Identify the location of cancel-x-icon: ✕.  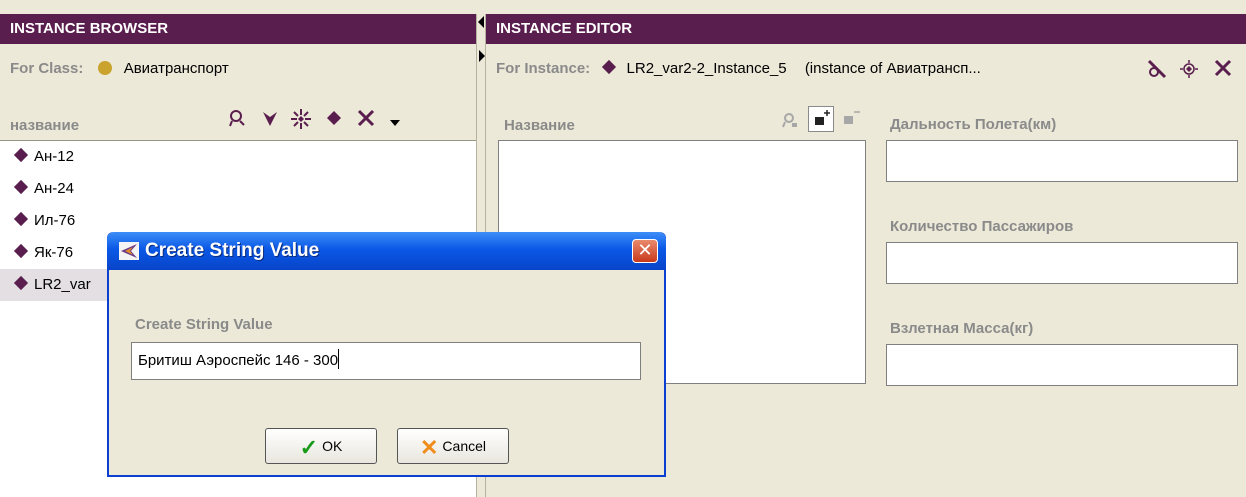
(429, 447).